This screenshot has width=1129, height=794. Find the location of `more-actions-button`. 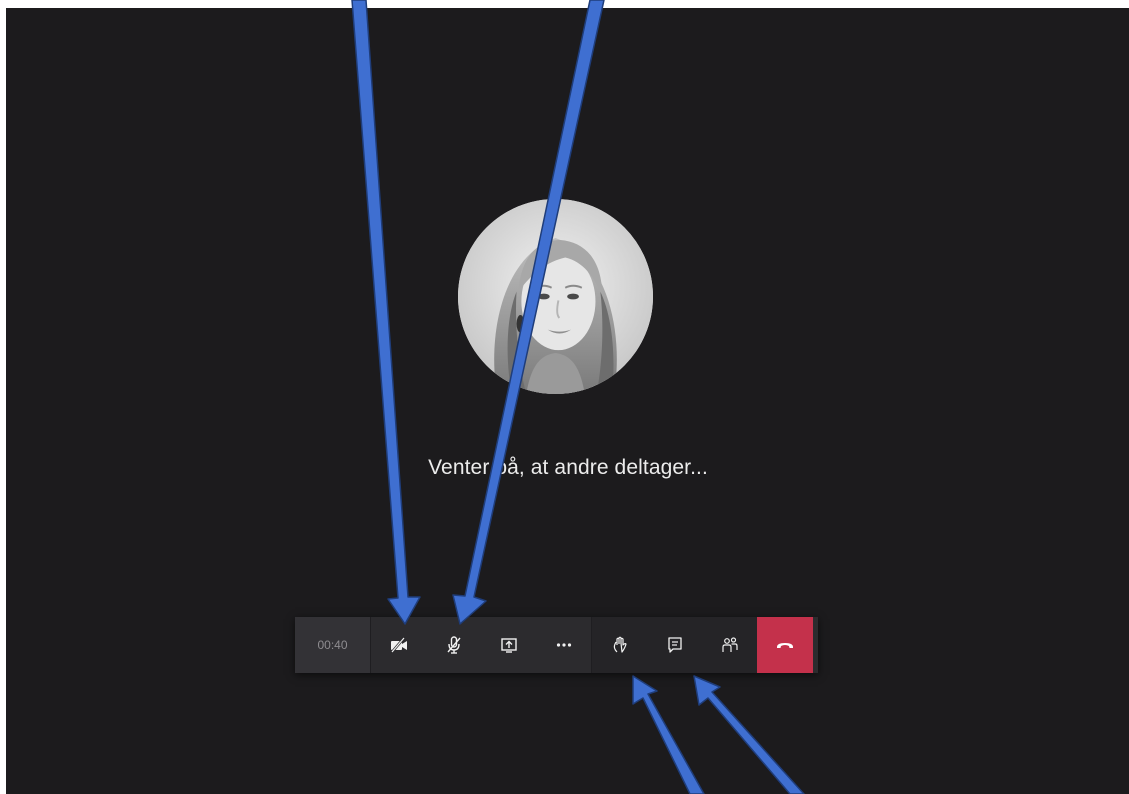

more-actions-button is located at coordinates (563, 645).